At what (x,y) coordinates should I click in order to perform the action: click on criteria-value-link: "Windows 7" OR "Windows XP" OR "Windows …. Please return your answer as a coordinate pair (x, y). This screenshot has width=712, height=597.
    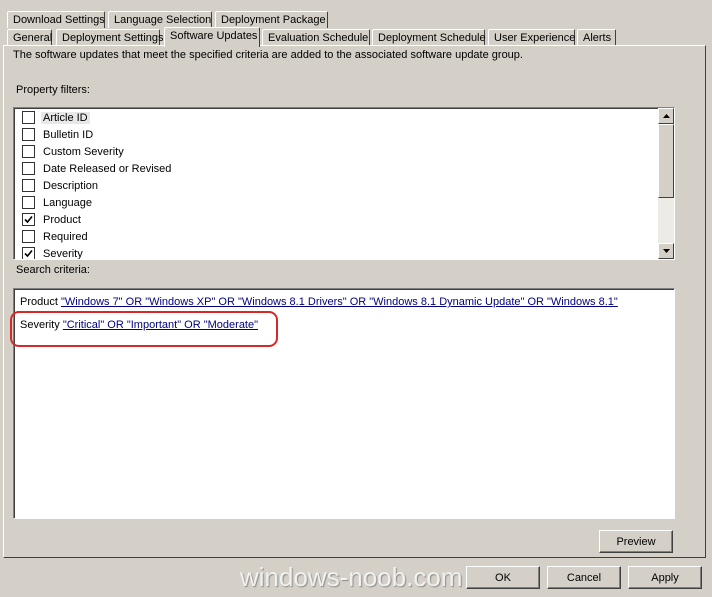
    Looking at the image, I should click on (339, 302).